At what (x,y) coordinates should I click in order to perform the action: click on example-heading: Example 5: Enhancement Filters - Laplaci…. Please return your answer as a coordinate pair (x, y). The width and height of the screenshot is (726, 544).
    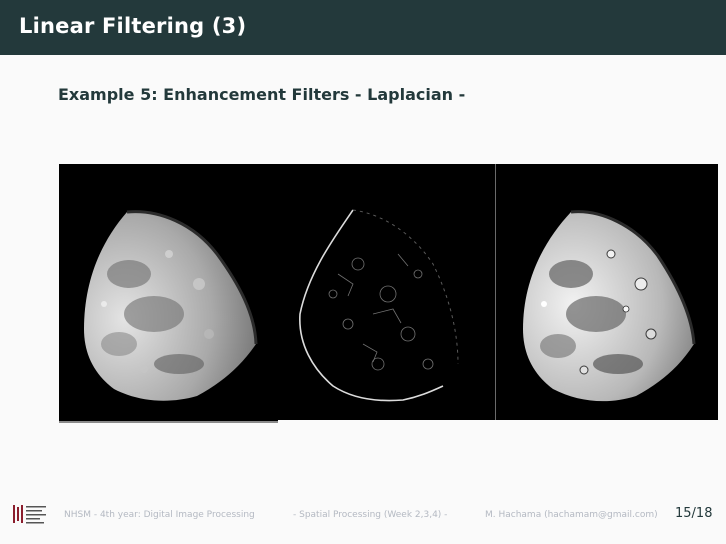
    Looking at the image, I should click on (262, 94).